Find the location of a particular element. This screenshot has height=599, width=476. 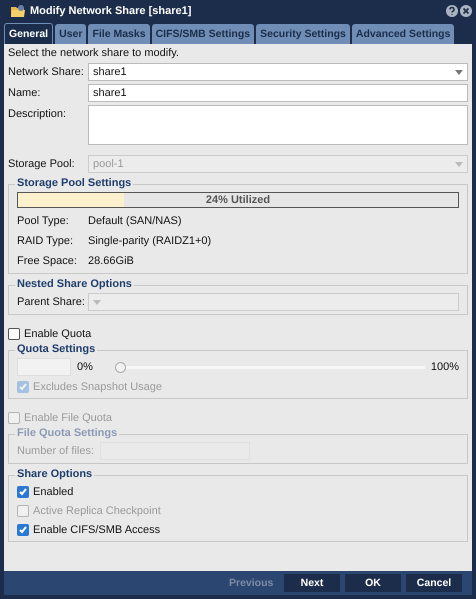

window-title: Modify Network Share [share1] is located at coordinates (111, 11).